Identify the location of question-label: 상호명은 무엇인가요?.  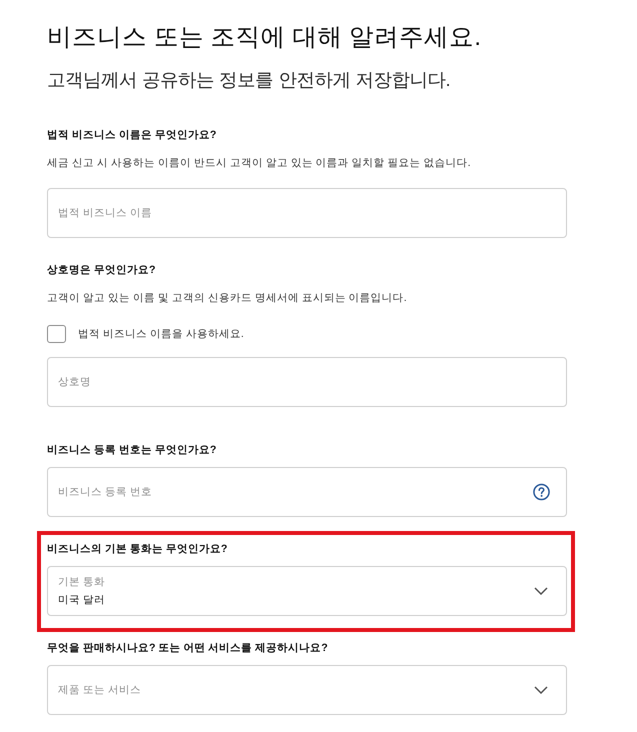
(101, 270).